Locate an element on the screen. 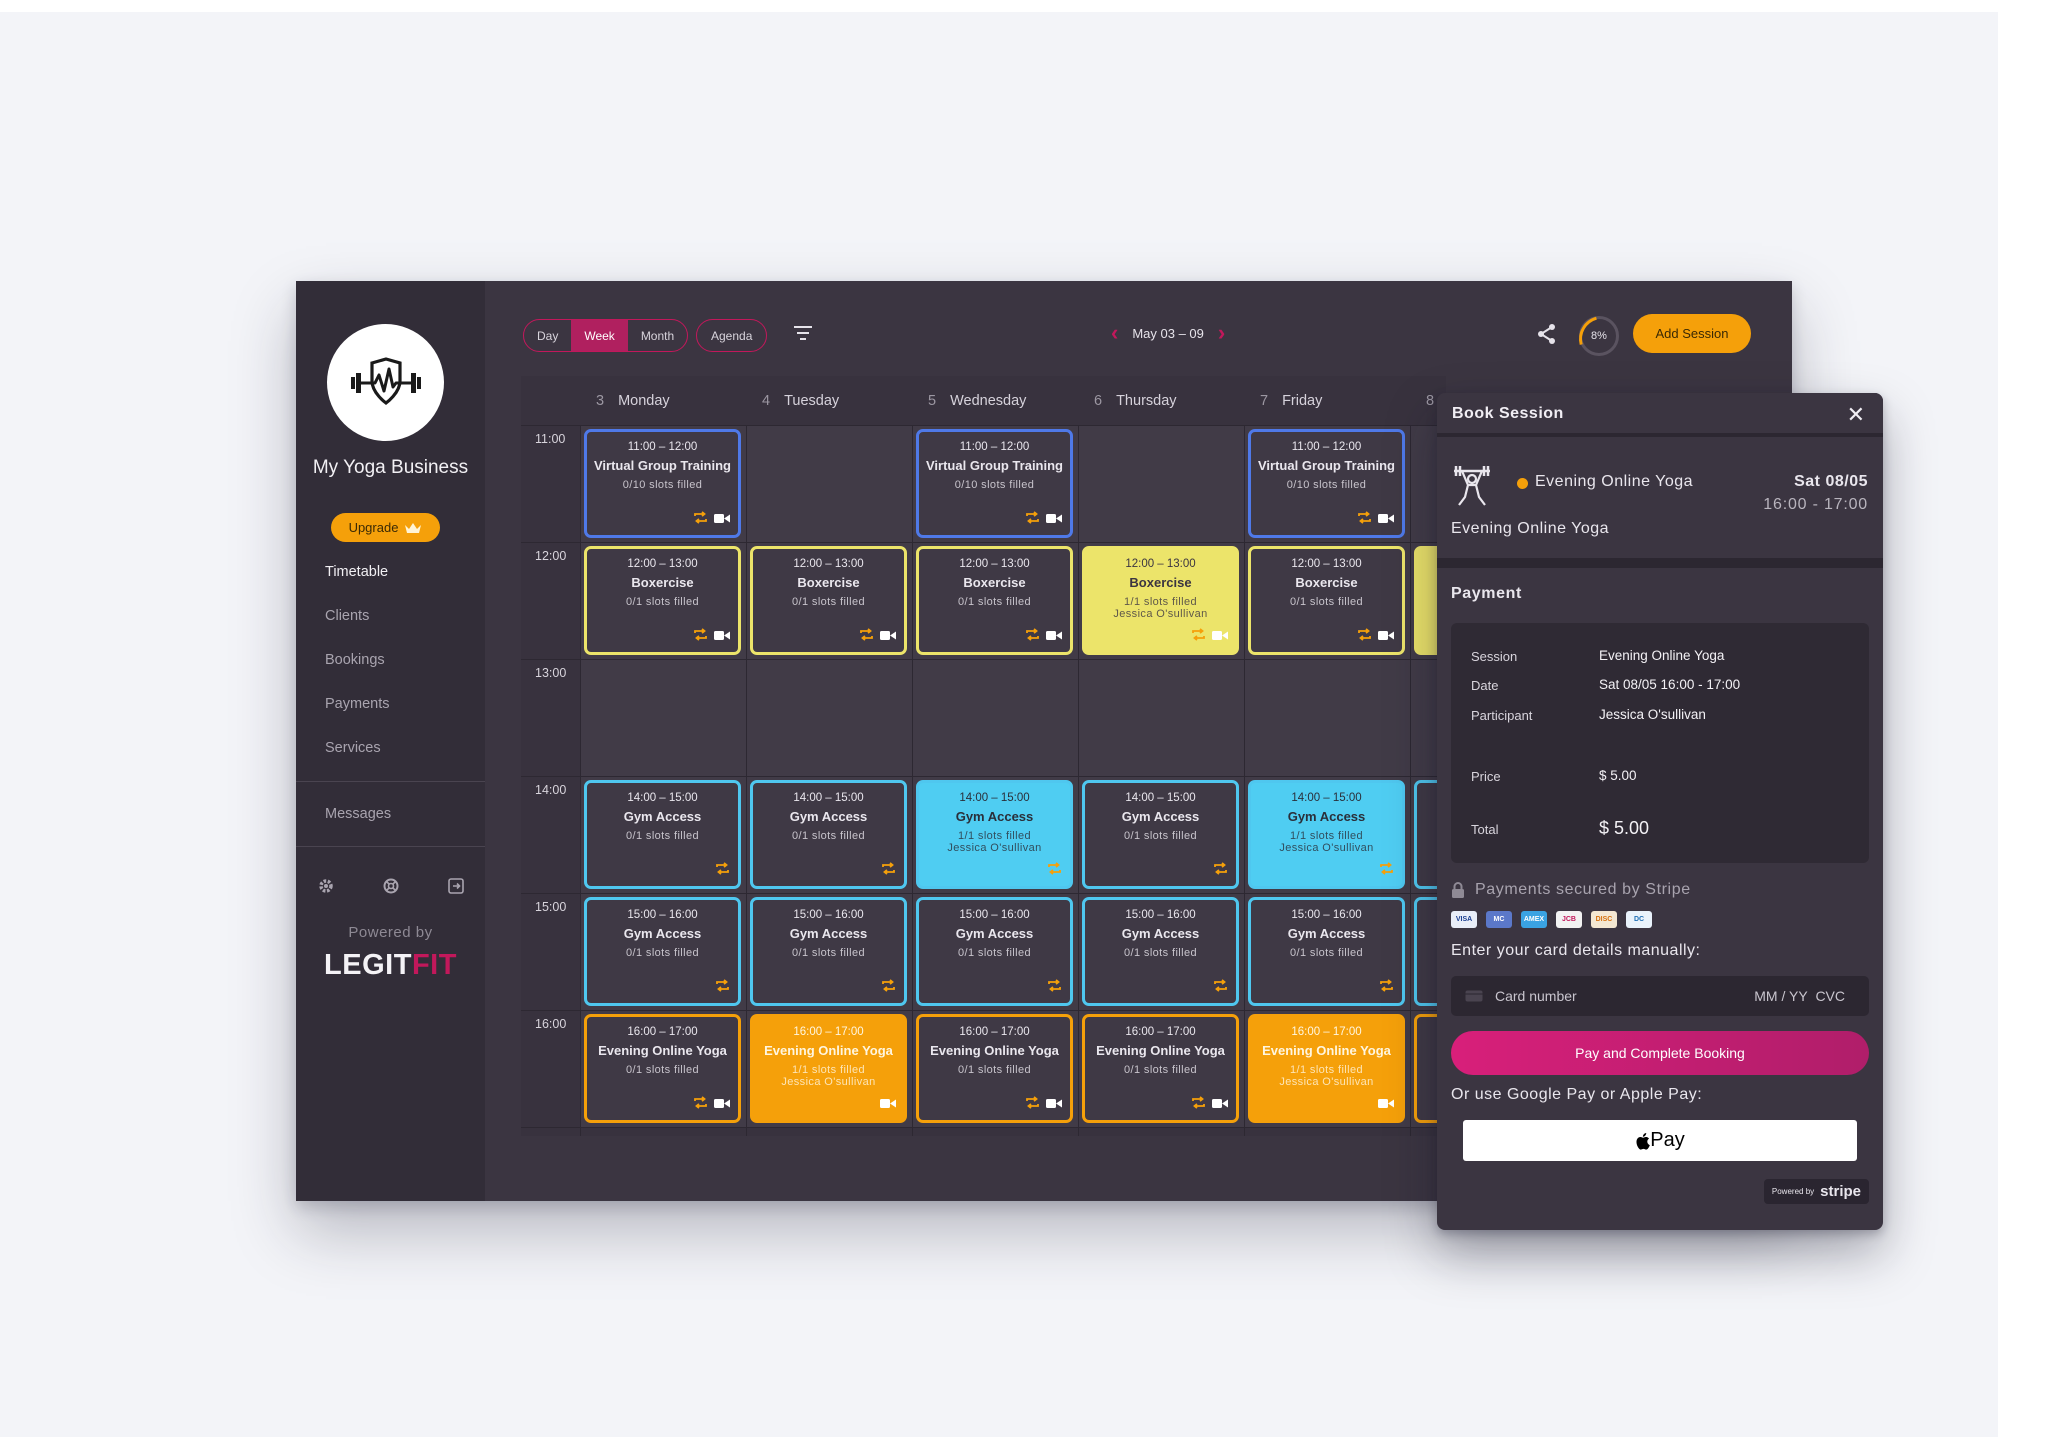 This screenshot has height=1437, width=2060. nav-bookings: Bookings is located at coordinates (355, 660).